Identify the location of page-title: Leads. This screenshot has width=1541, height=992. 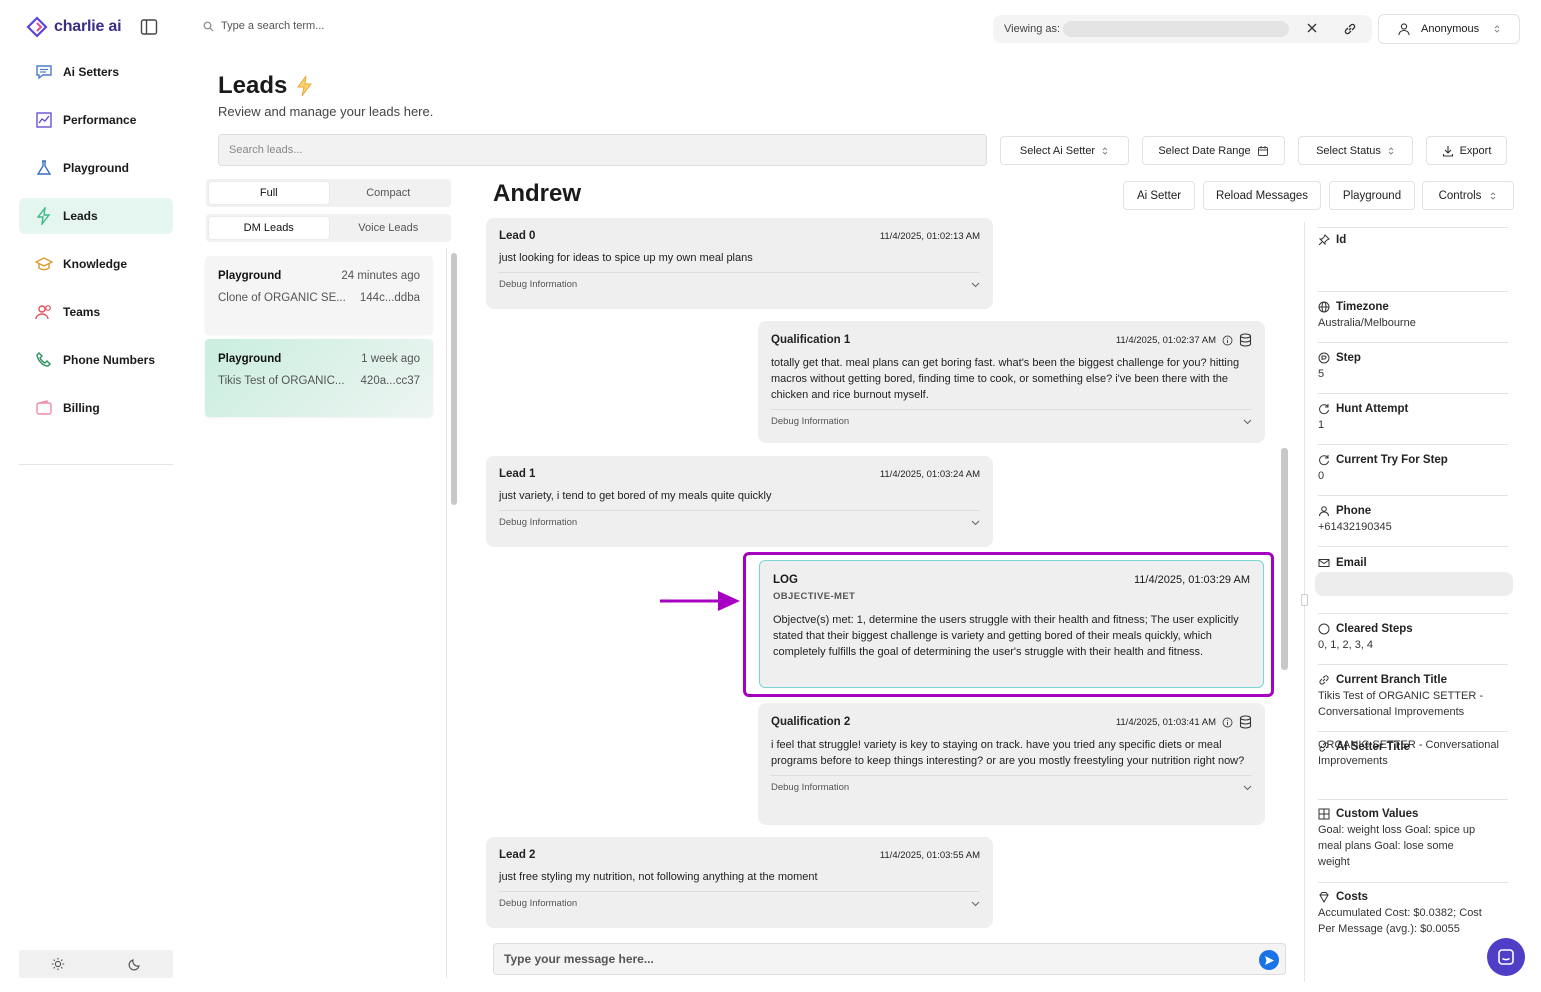
(265, 86).